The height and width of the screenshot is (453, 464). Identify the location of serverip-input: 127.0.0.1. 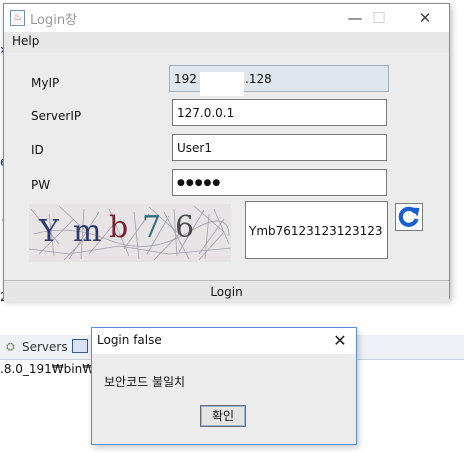
(279, 112).